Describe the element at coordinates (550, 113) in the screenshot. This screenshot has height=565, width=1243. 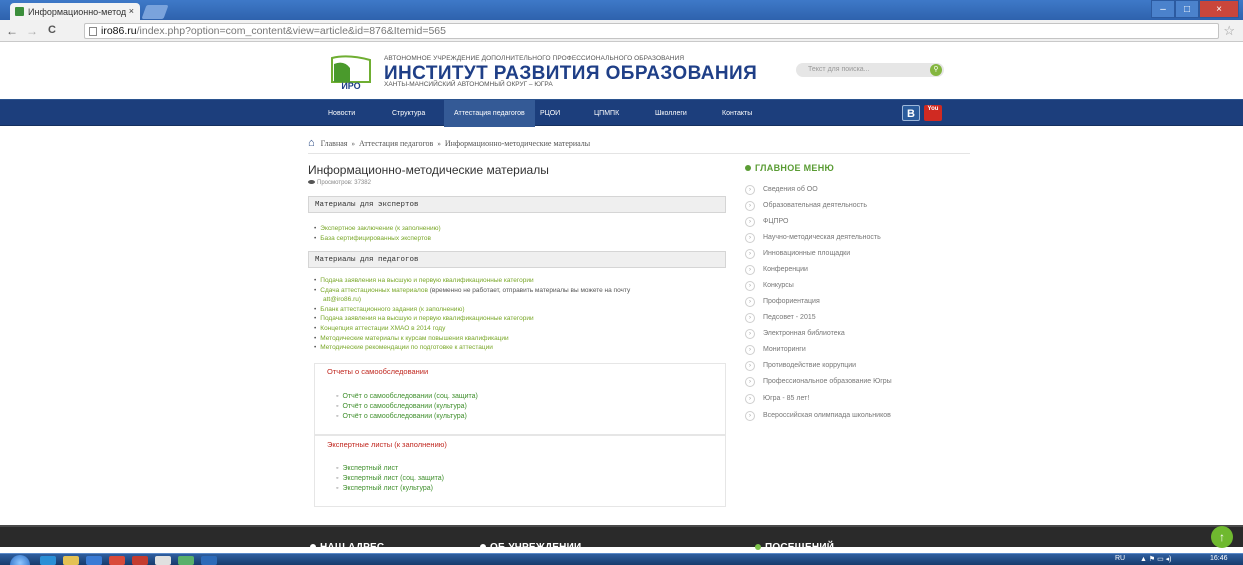
I see `menu-item-rcoi: РЦОИ` at that location.